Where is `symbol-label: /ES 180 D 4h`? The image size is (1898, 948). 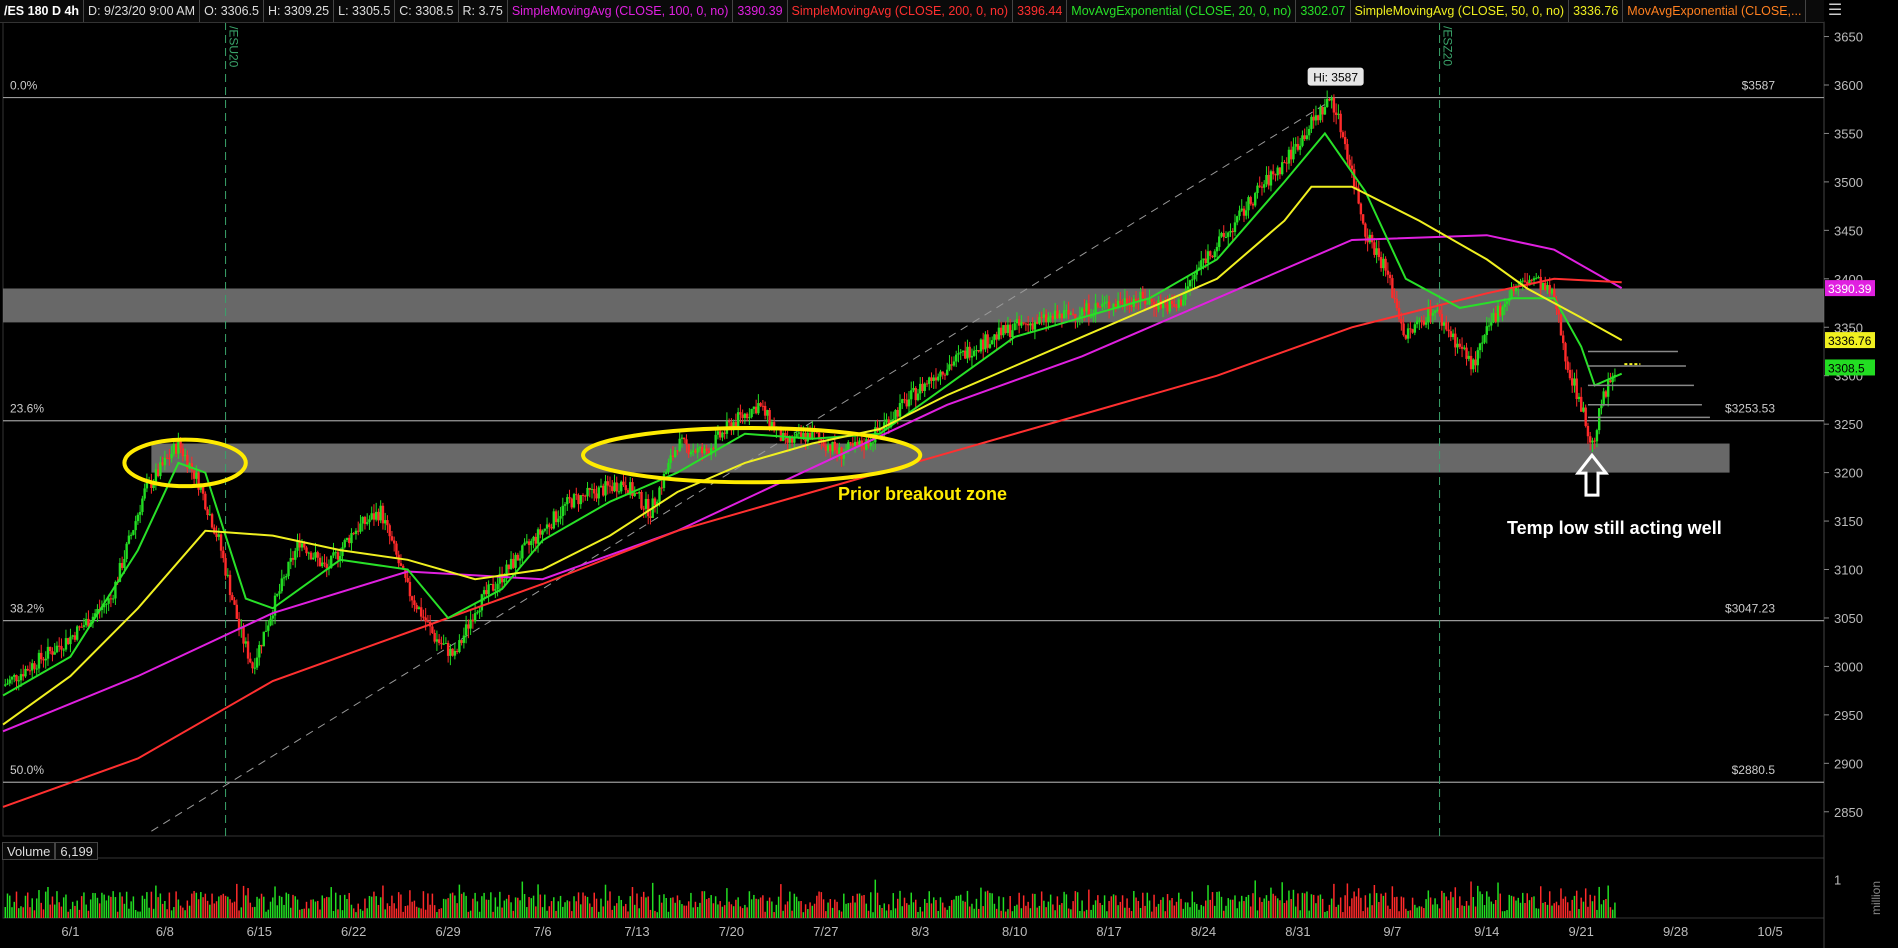
symbol-label: /ES 180 D 4h is located at coordinates (42, 11).